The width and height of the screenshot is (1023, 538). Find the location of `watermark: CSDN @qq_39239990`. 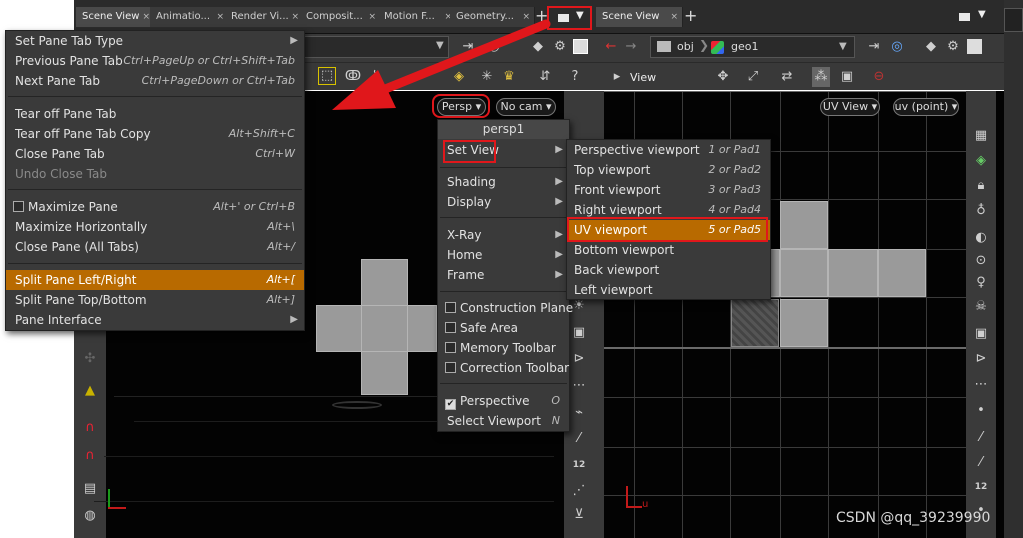

watermark: CSDN @qq_39239990 is located at coordinates (913, 518).